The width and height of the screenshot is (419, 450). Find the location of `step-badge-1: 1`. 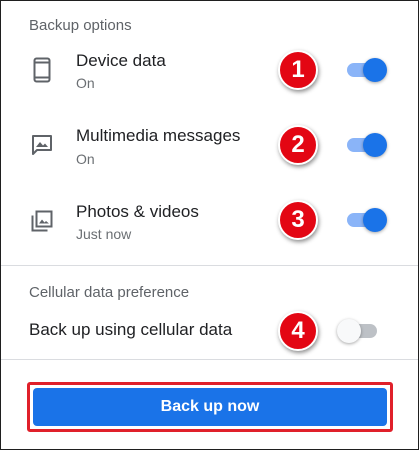

step-badge-1: 1 is located at coordinates (298, 70).